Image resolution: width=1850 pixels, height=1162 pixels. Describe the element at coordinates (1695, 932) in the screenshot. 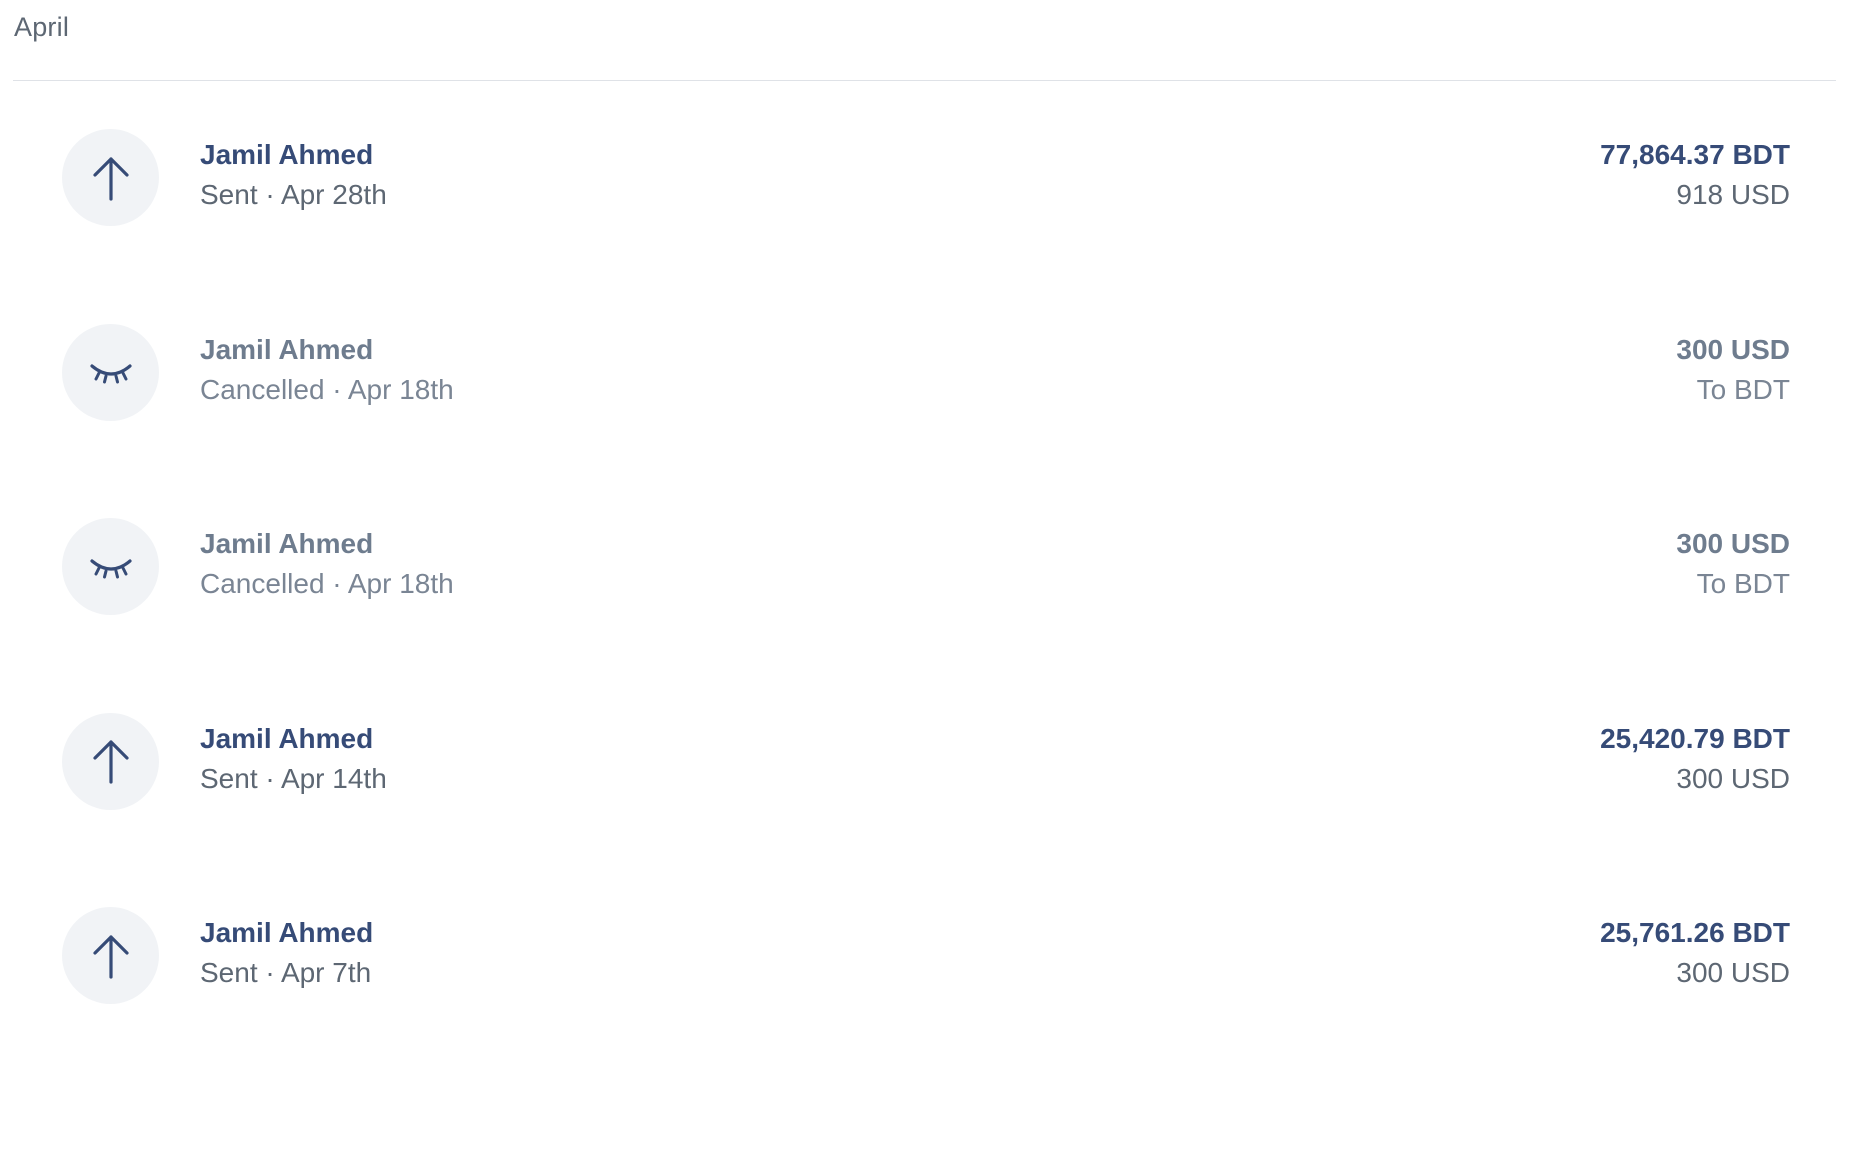

I see `transaction-amount: 25,761.26 BDT` at that location.